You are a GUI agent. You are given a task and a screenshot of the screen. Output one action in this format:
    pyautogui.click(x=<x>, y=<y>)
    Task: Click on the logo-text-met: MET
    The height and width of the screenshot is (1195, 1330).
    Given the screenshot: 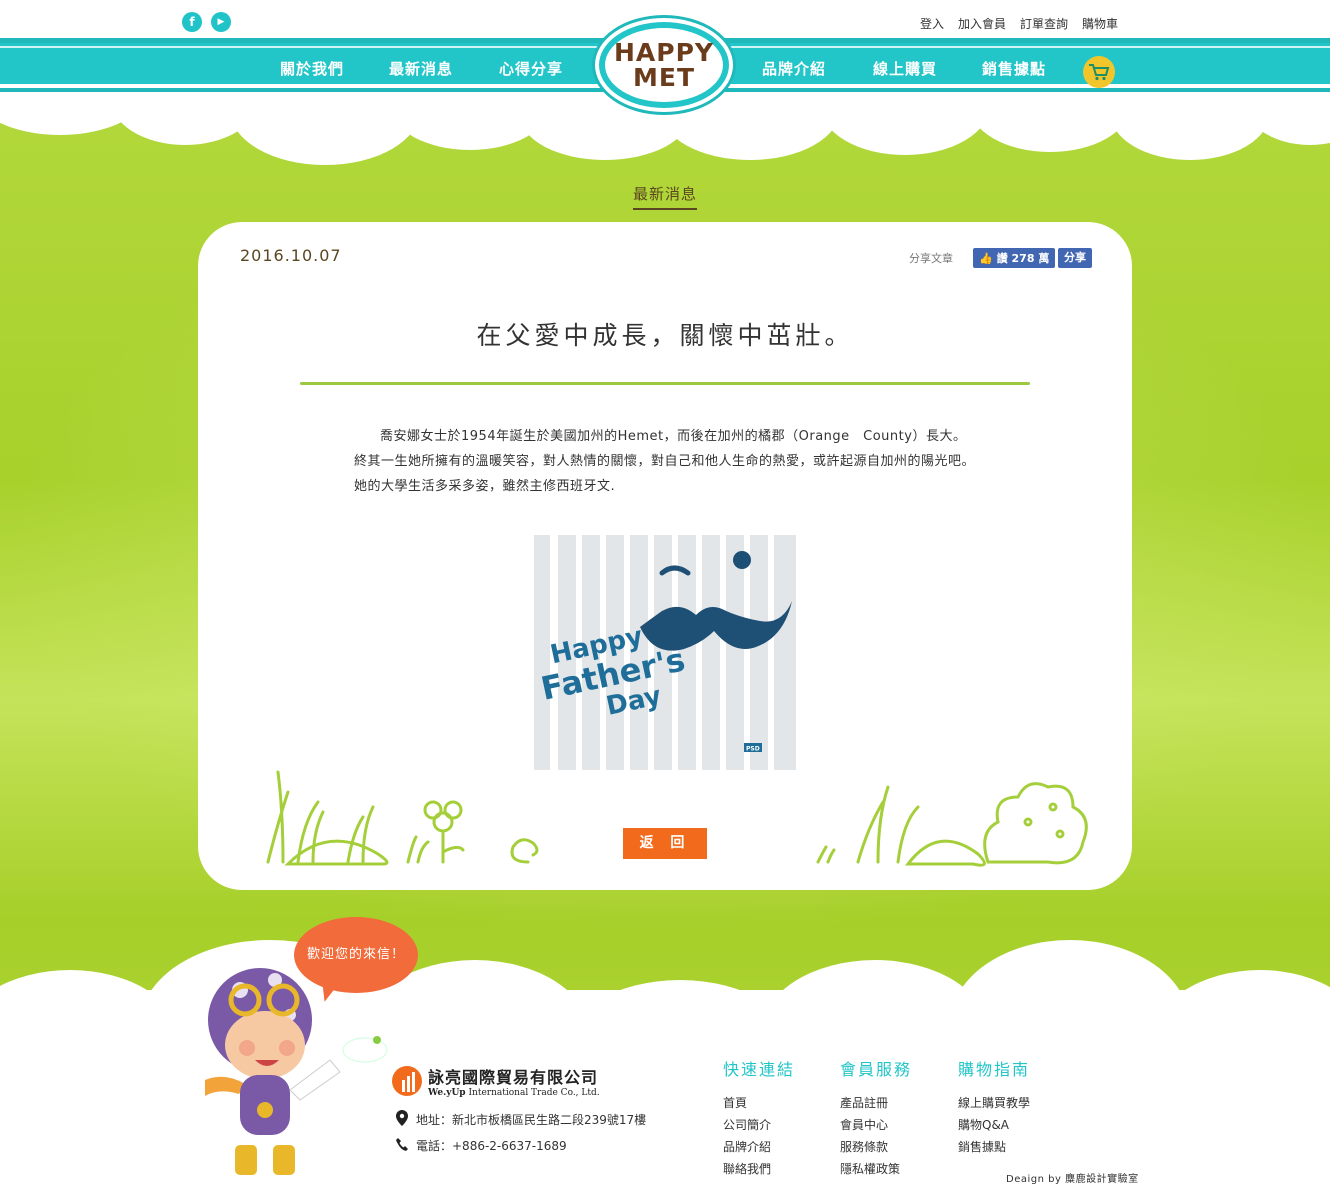 What is the action you would take?
    pyautogui.click(x=663, y=77)
    